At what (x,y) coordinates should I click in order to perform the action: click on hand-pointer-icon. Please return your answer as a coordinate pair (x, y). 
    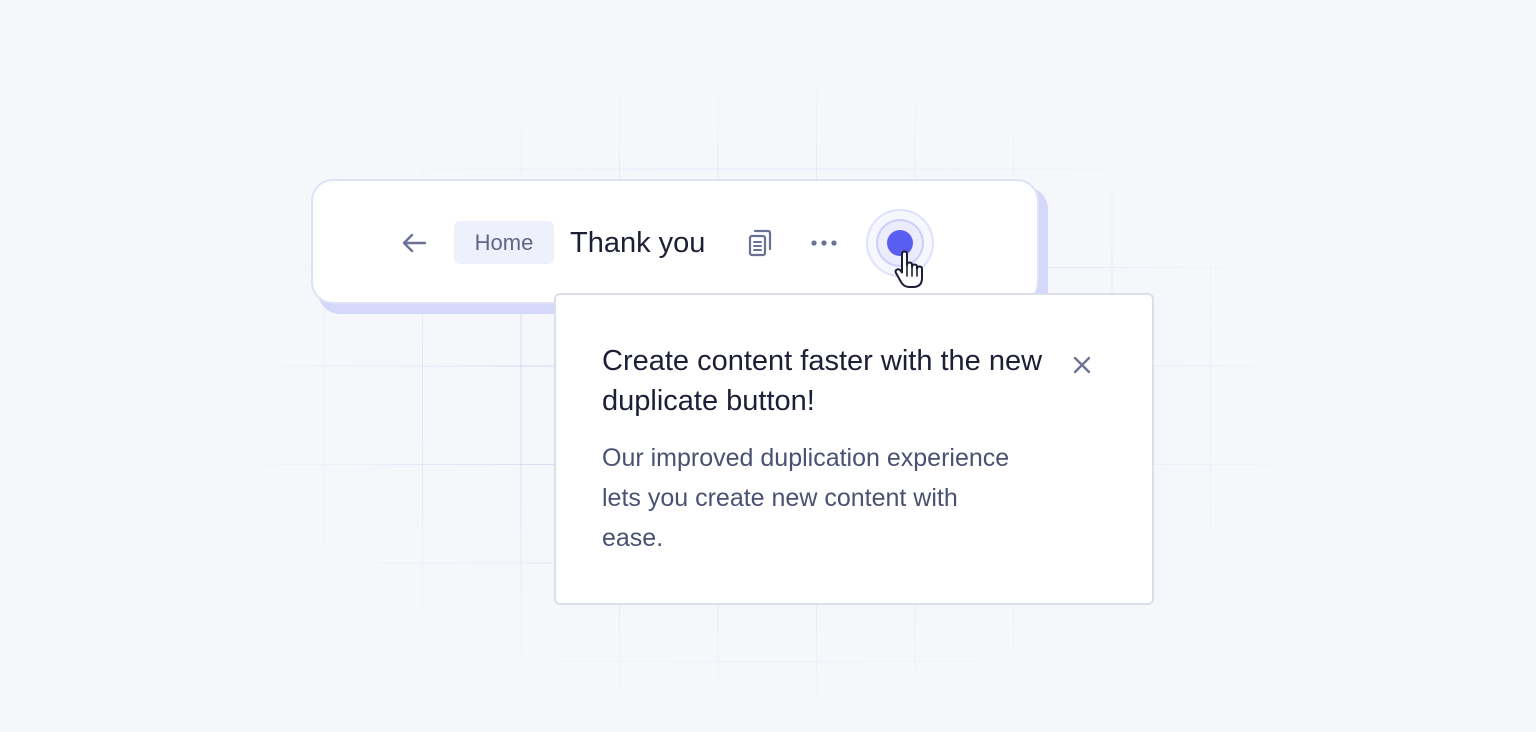
    Looking at the image, I should click on (908, 269).